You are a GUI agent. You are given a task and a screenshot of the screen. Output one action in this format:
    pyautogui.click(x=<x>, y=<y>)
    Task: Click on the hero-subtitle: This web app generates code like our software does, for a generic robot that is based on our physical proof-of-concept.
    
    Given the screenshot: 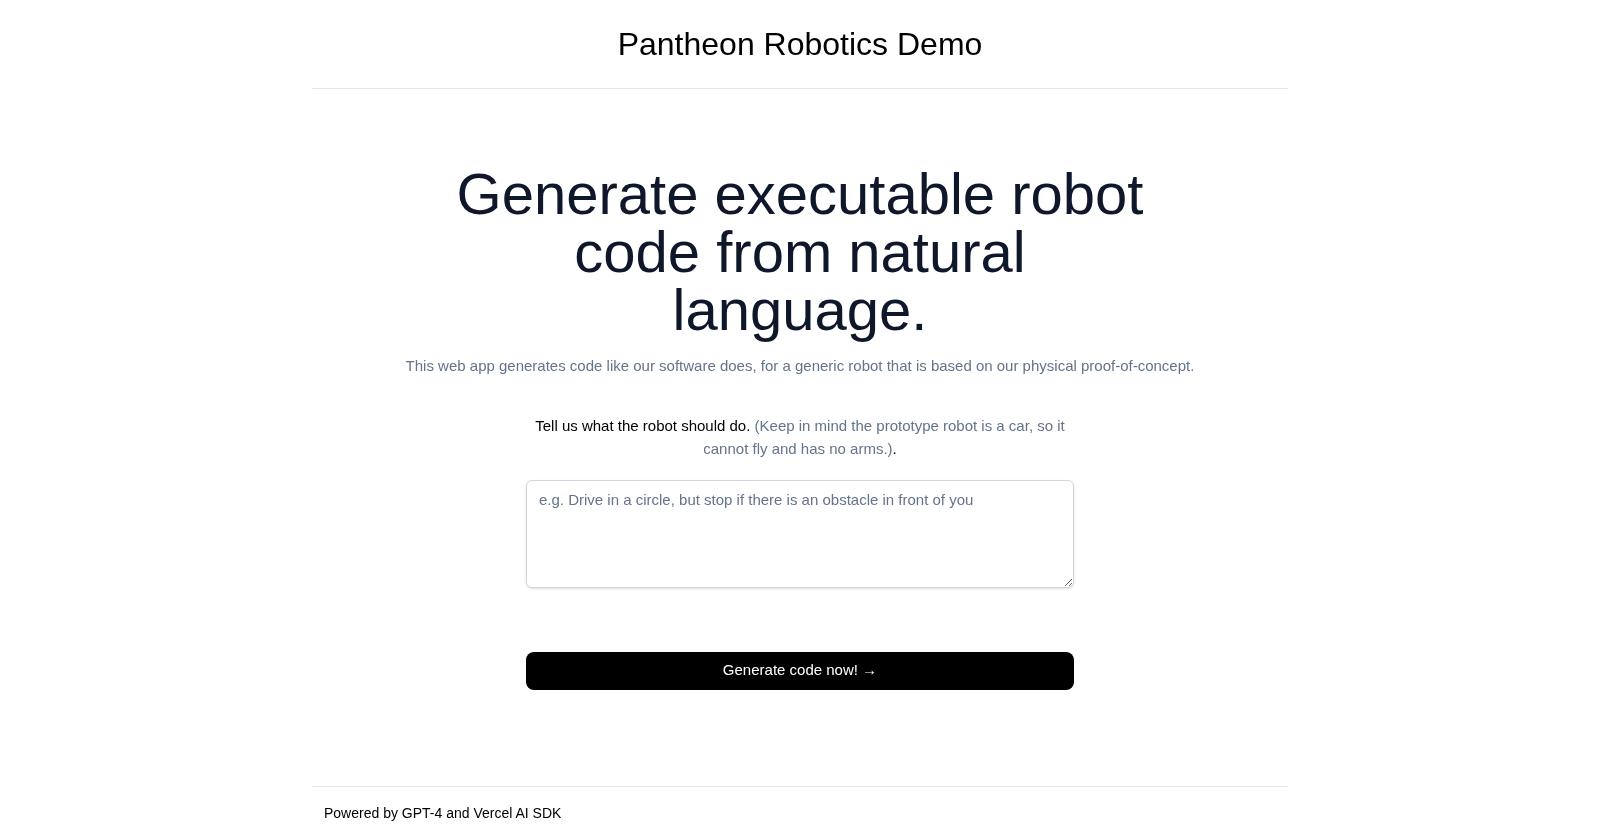 What is the action you would take?
    pyautogui.click(x=800, y=366)
    